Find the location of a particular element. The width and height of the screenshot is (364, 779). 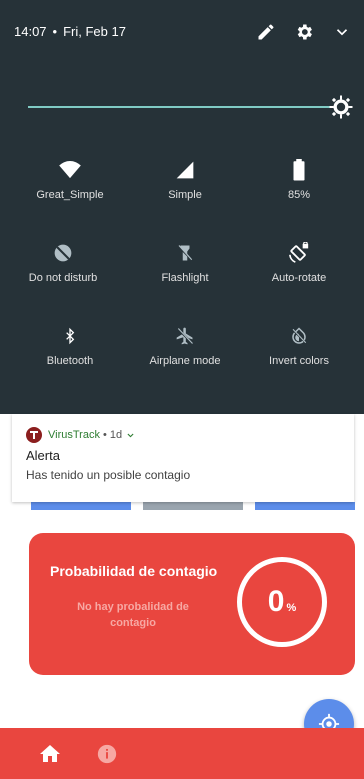

probability-ring: 0 % is located at coordinates (282, 602).